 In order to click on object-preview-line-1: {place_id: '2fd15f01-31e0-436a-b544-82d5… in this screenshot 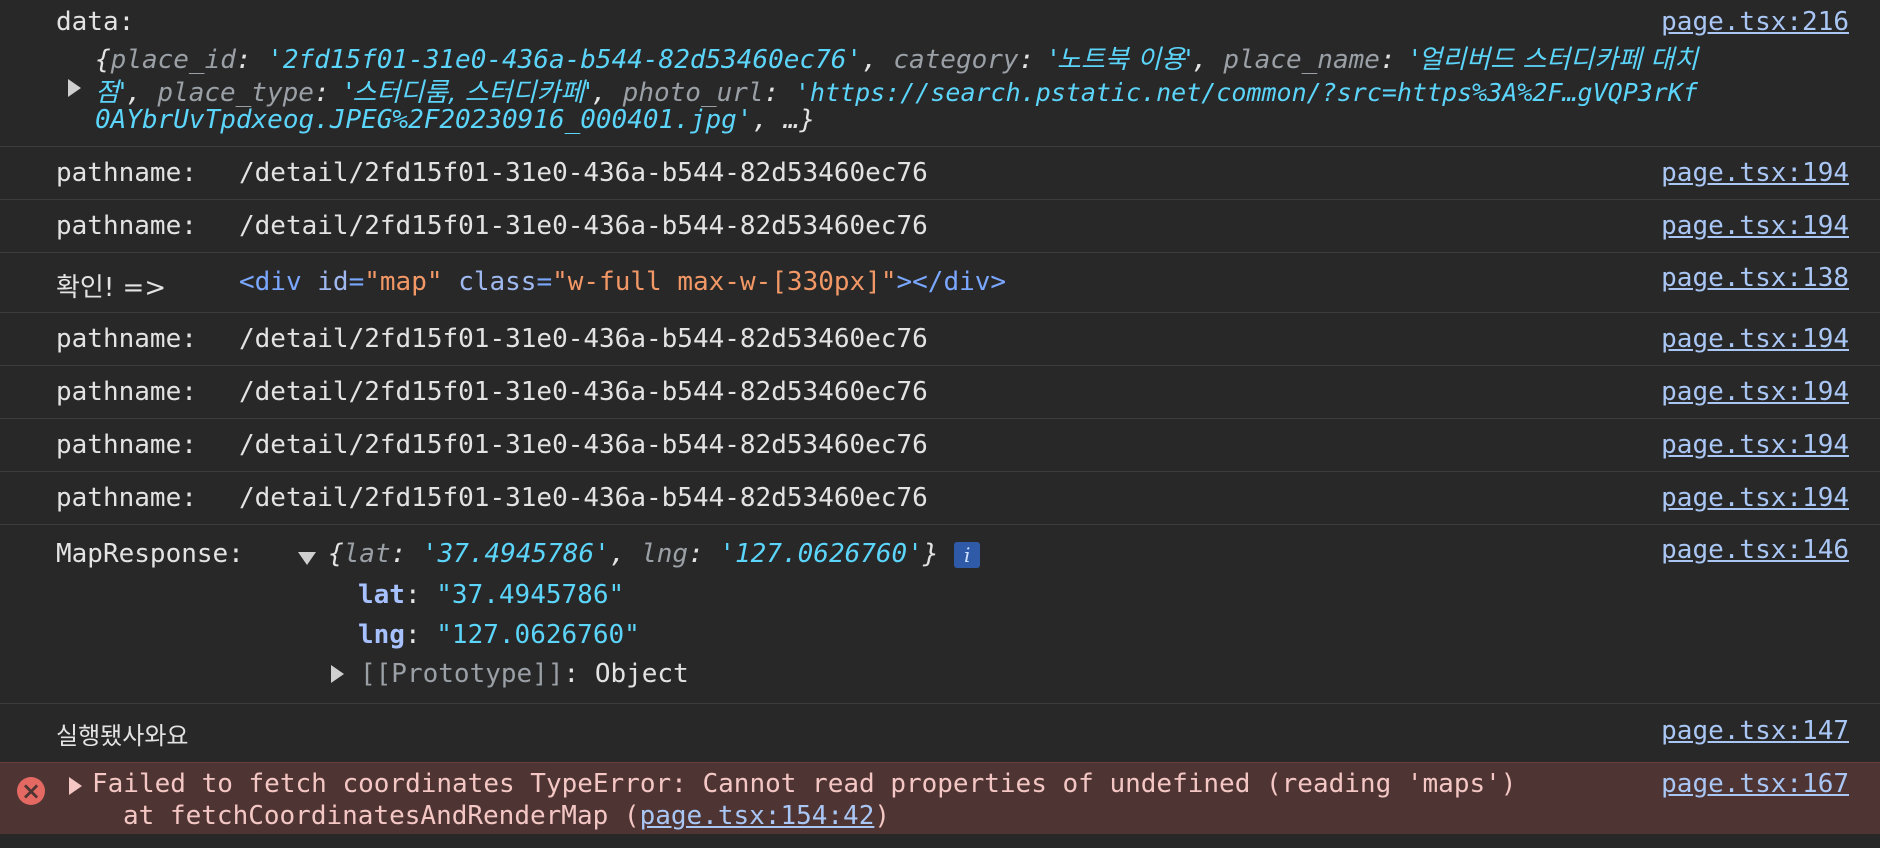, I will do `click(896, 57)`.